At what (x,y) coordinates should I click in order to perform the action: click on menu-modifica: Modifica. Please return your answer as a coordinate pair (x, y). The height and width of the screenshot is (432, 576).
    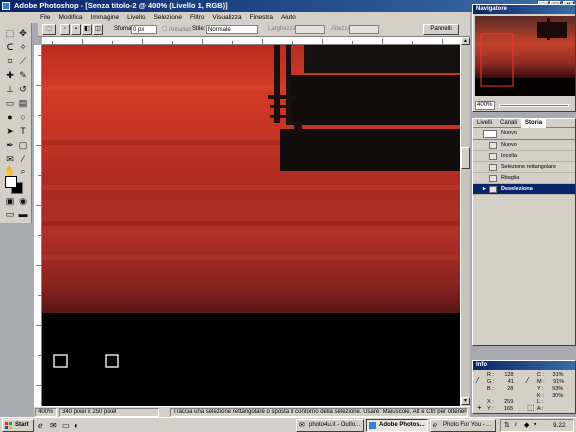
    Looking at the image, I should click on (70, 17).